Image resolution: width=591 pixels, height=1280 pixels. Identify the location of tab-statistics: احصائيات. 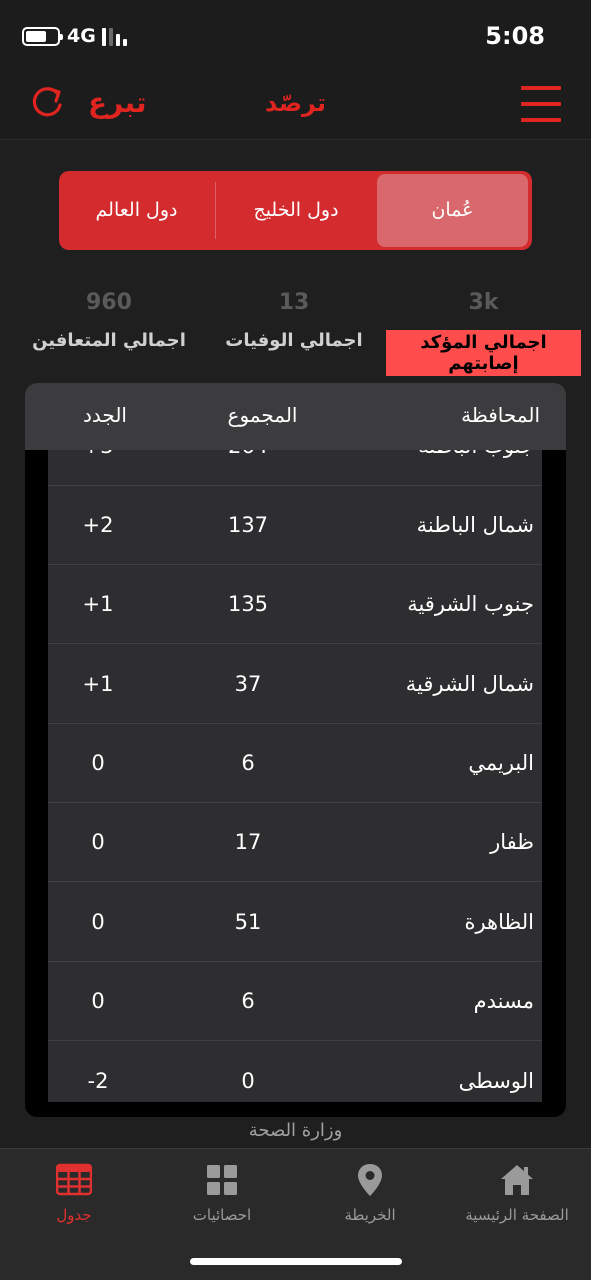
(222, 1189).